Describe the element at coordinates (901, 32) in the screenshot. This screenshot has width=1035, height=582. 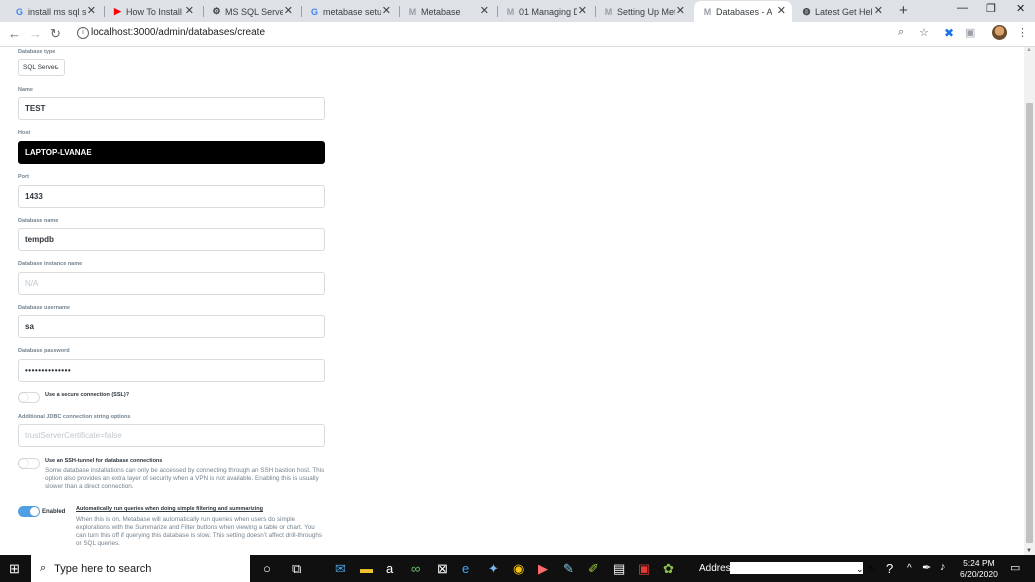
I see `zoom-icon: ⌕` at that location.